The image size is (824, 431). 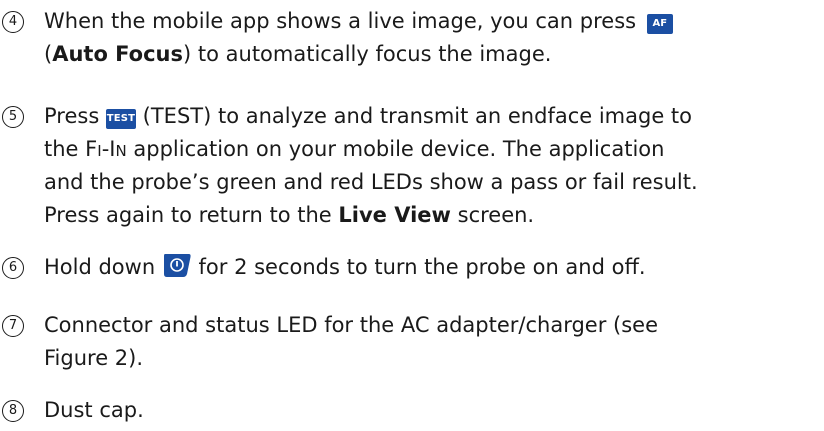 I want to click on item-7-line-2: Figure 2)., so click(x=94, y=358).